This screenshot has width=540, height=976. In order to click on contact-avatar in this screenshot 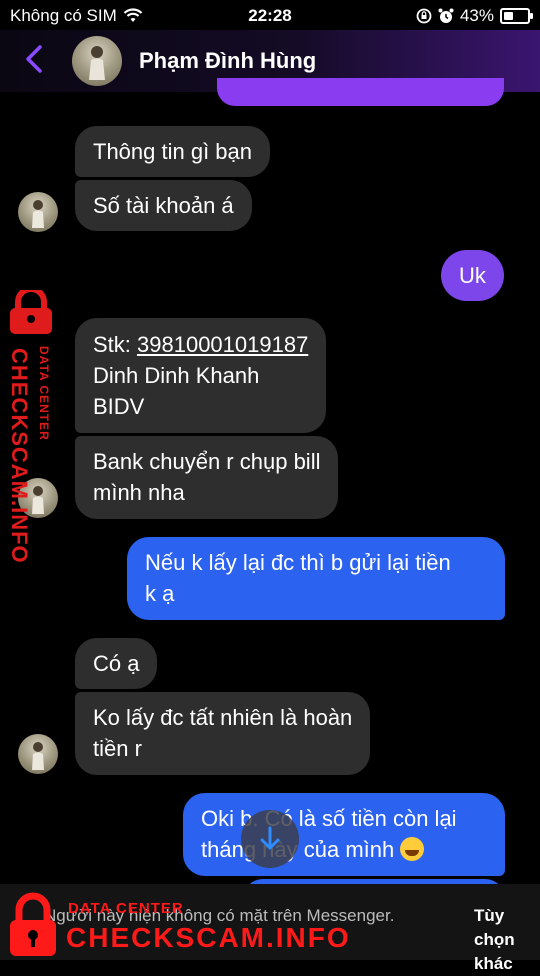, I will do `click(97, 61)`.